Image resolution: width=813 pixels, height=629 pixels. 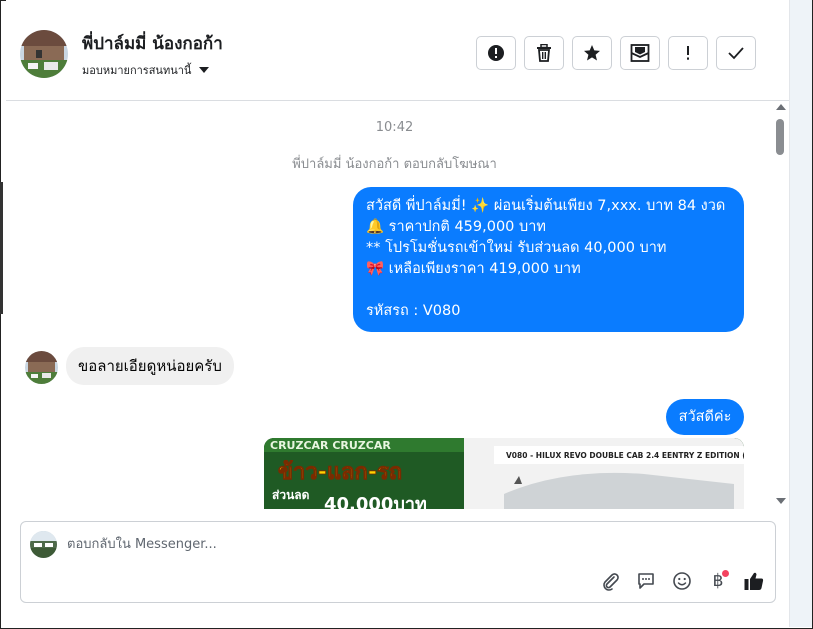 I want to click on outgoing-greeting-message: สวัสดีค่ะ, so click(x=705, y=417).